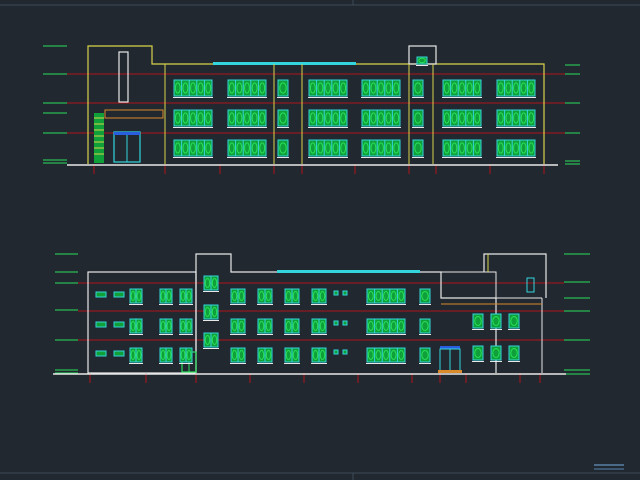 The width and height of the screenshot is (640, 480). I want to click on lower-dimension-ticks-right, so click(577, 314).